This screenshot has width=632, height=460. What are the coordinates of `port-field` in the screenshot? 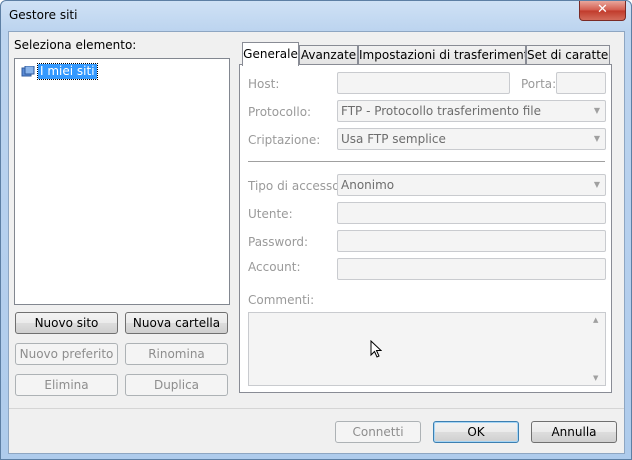 It's located at (581, 83).